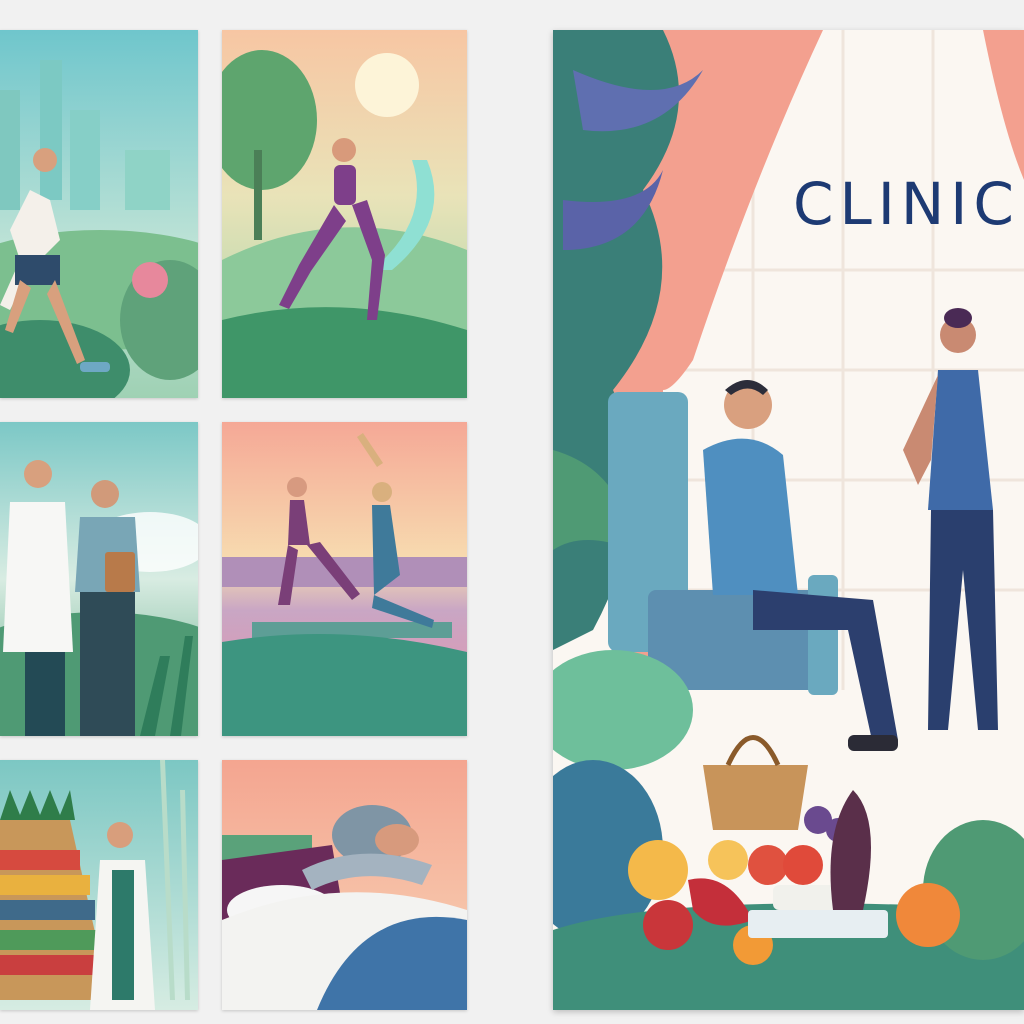 The height and width of the screenshot is (1024, 1024). I want to click on sleep-rest-illustration, so click(344, 885).